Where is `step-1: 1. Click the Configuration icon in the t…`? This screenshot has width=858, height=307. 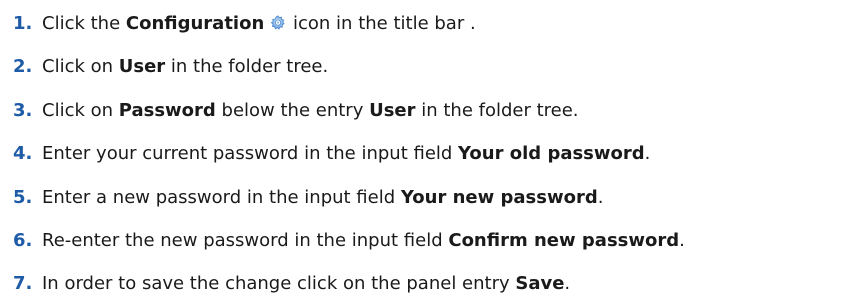
step-1: 1. Click the Configuration icon in the t… is located at coordinates (429, 23).